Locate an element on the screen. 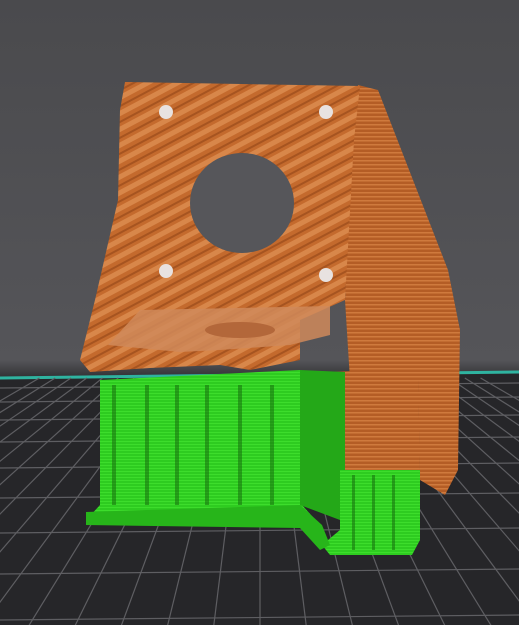 The image size is (519, 625). support-block-left is located at coordinates (204, 447).